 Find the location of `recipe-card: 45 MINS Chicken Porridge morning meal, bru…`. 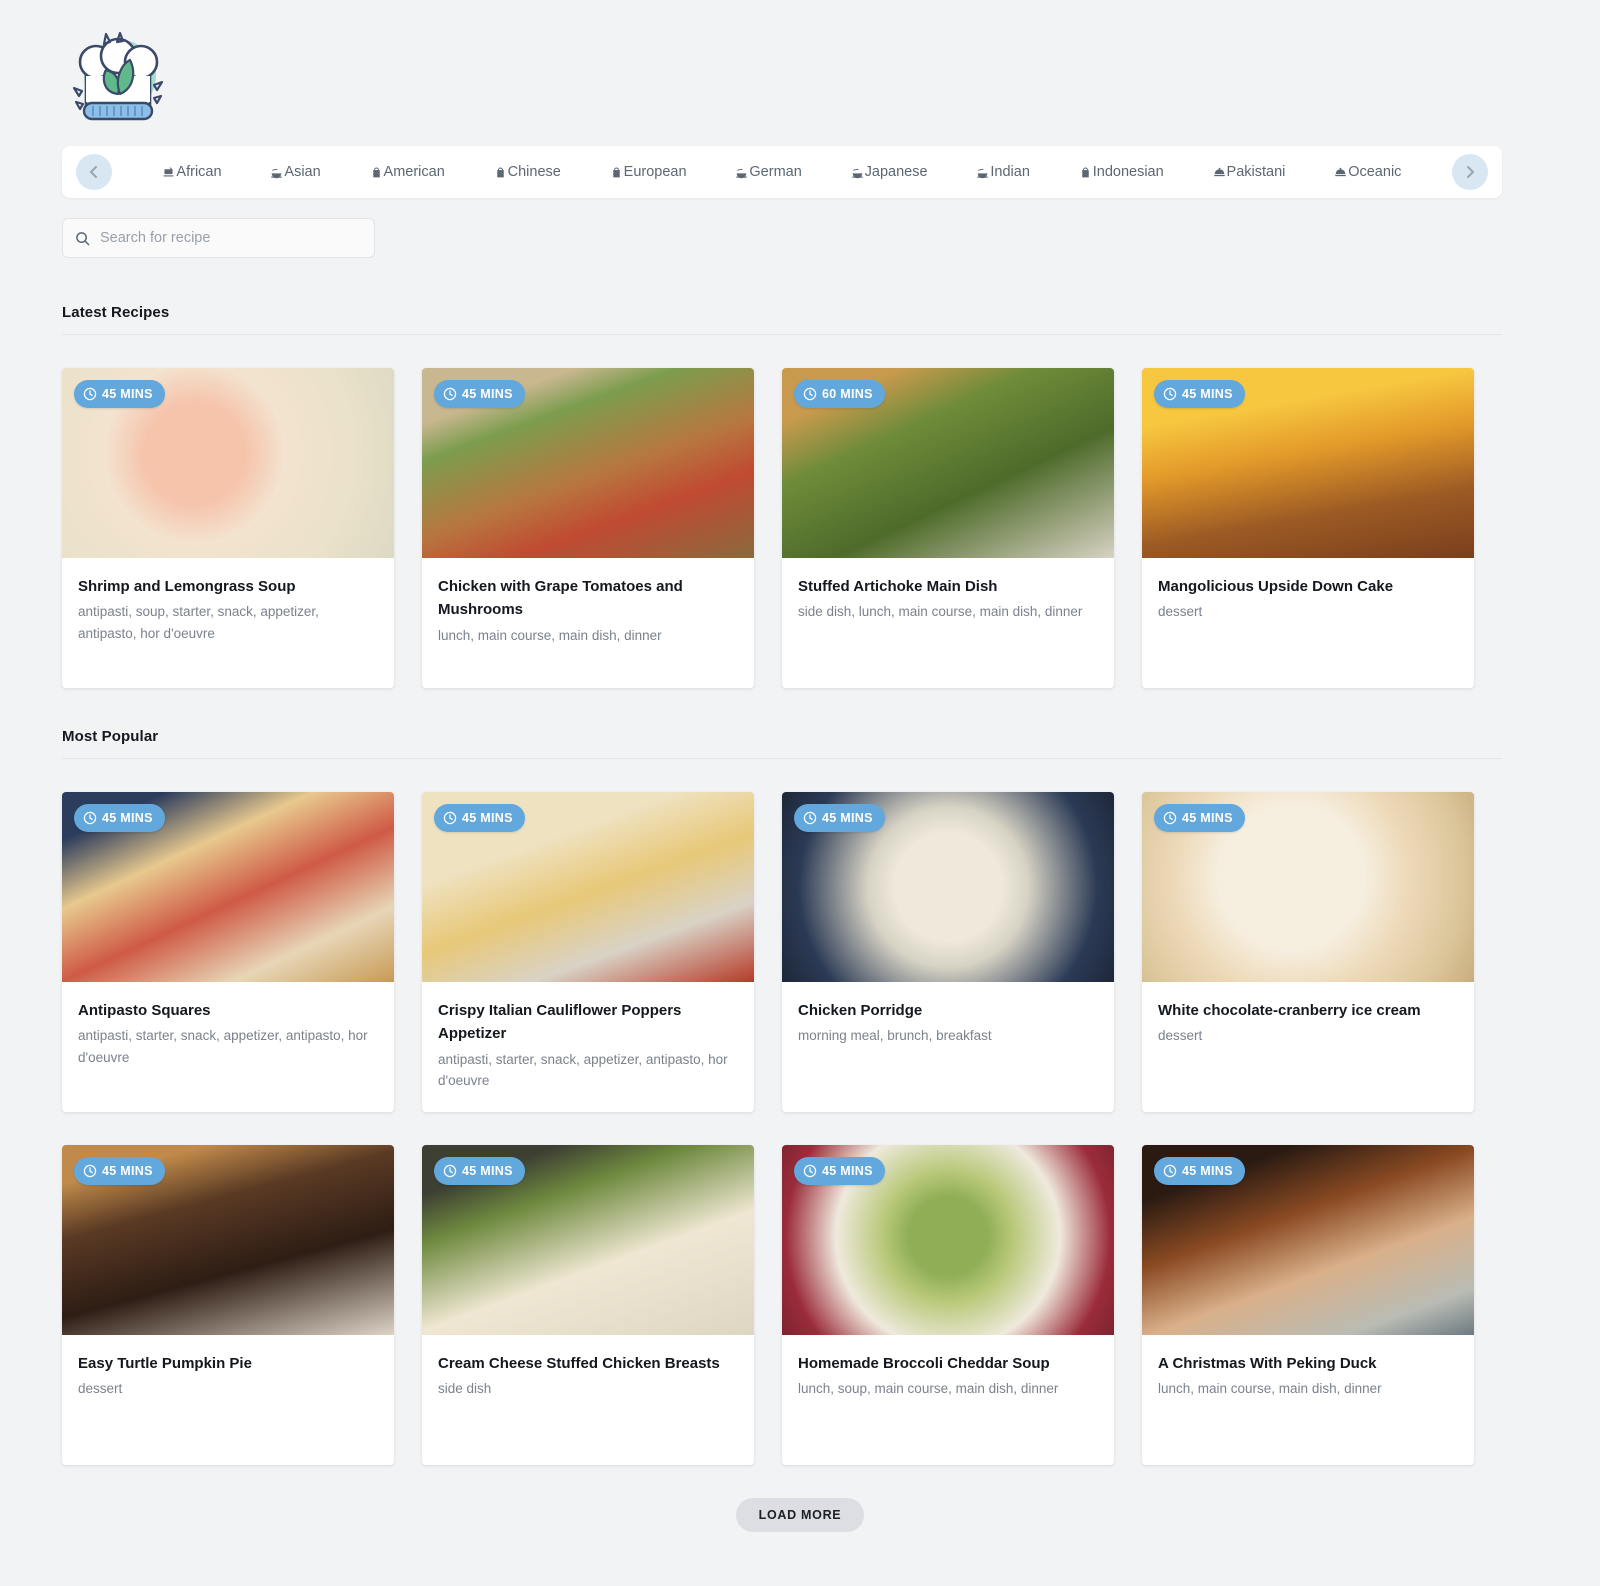

recipe-card: 45 MINS Chicken Porridge morning meal, bru… is located at coordinates (948, 952).